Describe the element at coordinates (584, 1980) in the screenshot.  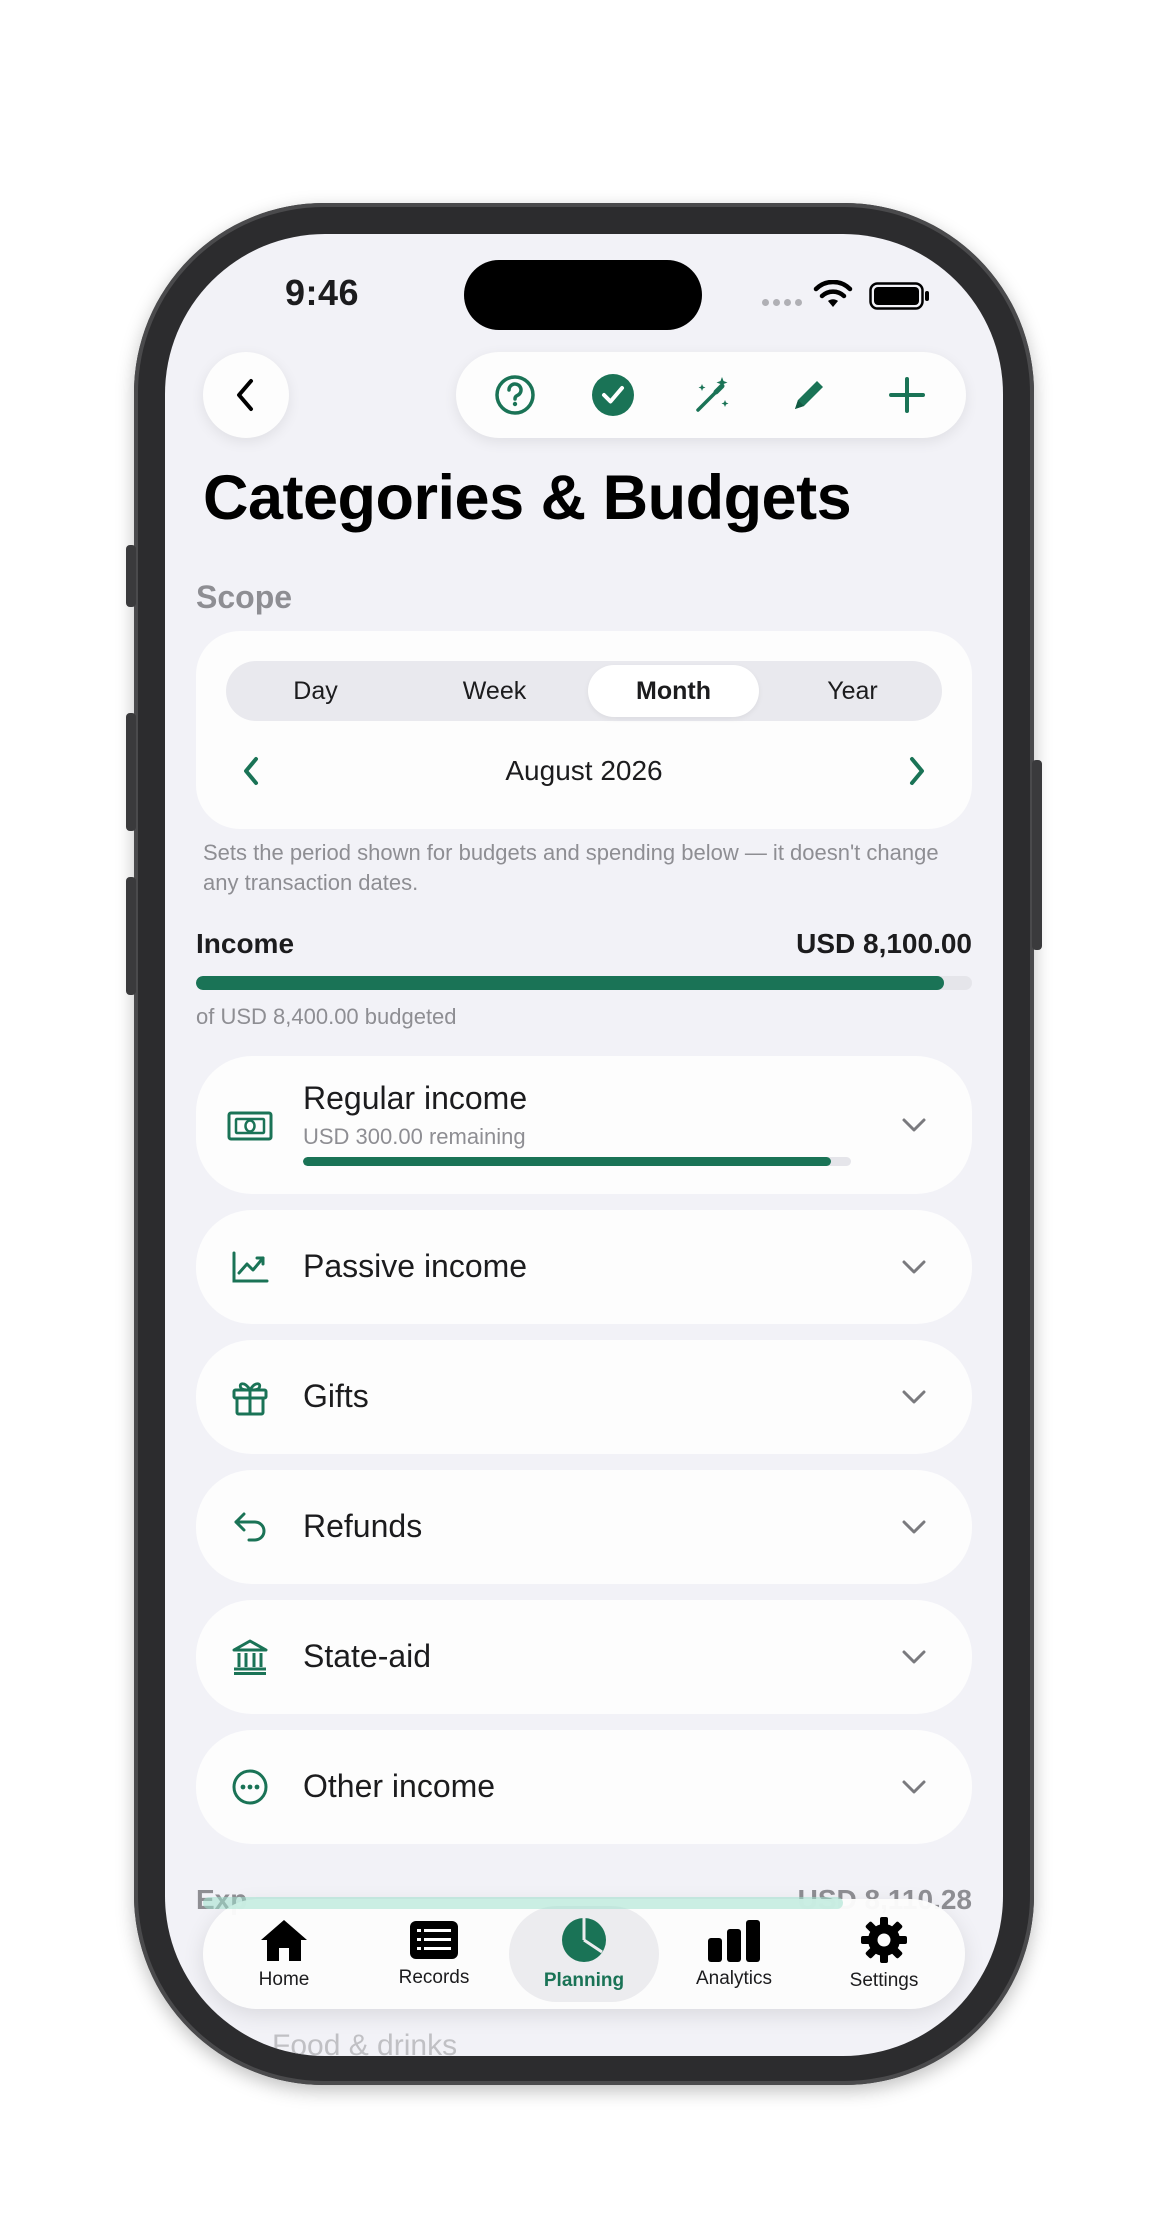
I see `tab-label: Planning` at that location.